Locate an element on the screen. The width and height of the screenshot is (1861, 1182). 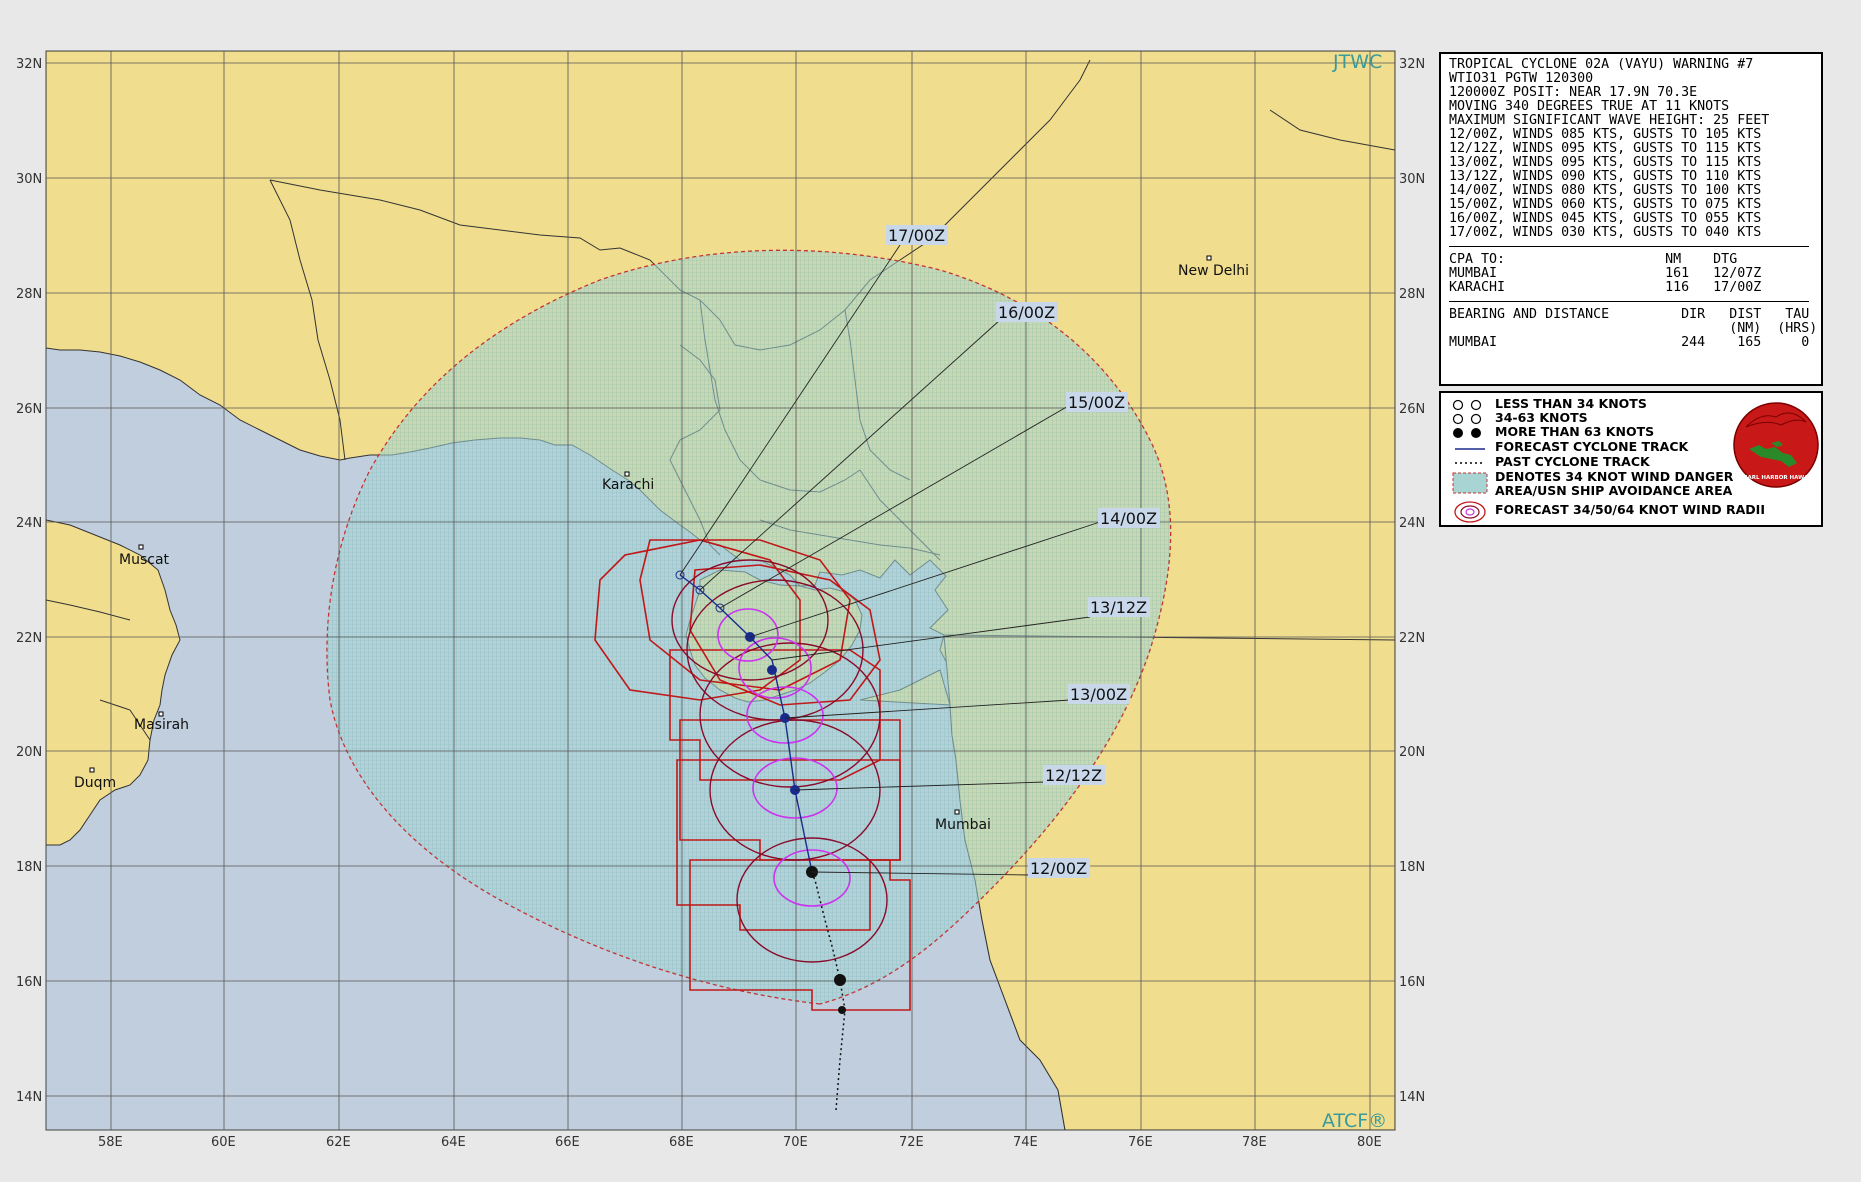
city-karachi: Karachi is located at coordinates (628, 485).